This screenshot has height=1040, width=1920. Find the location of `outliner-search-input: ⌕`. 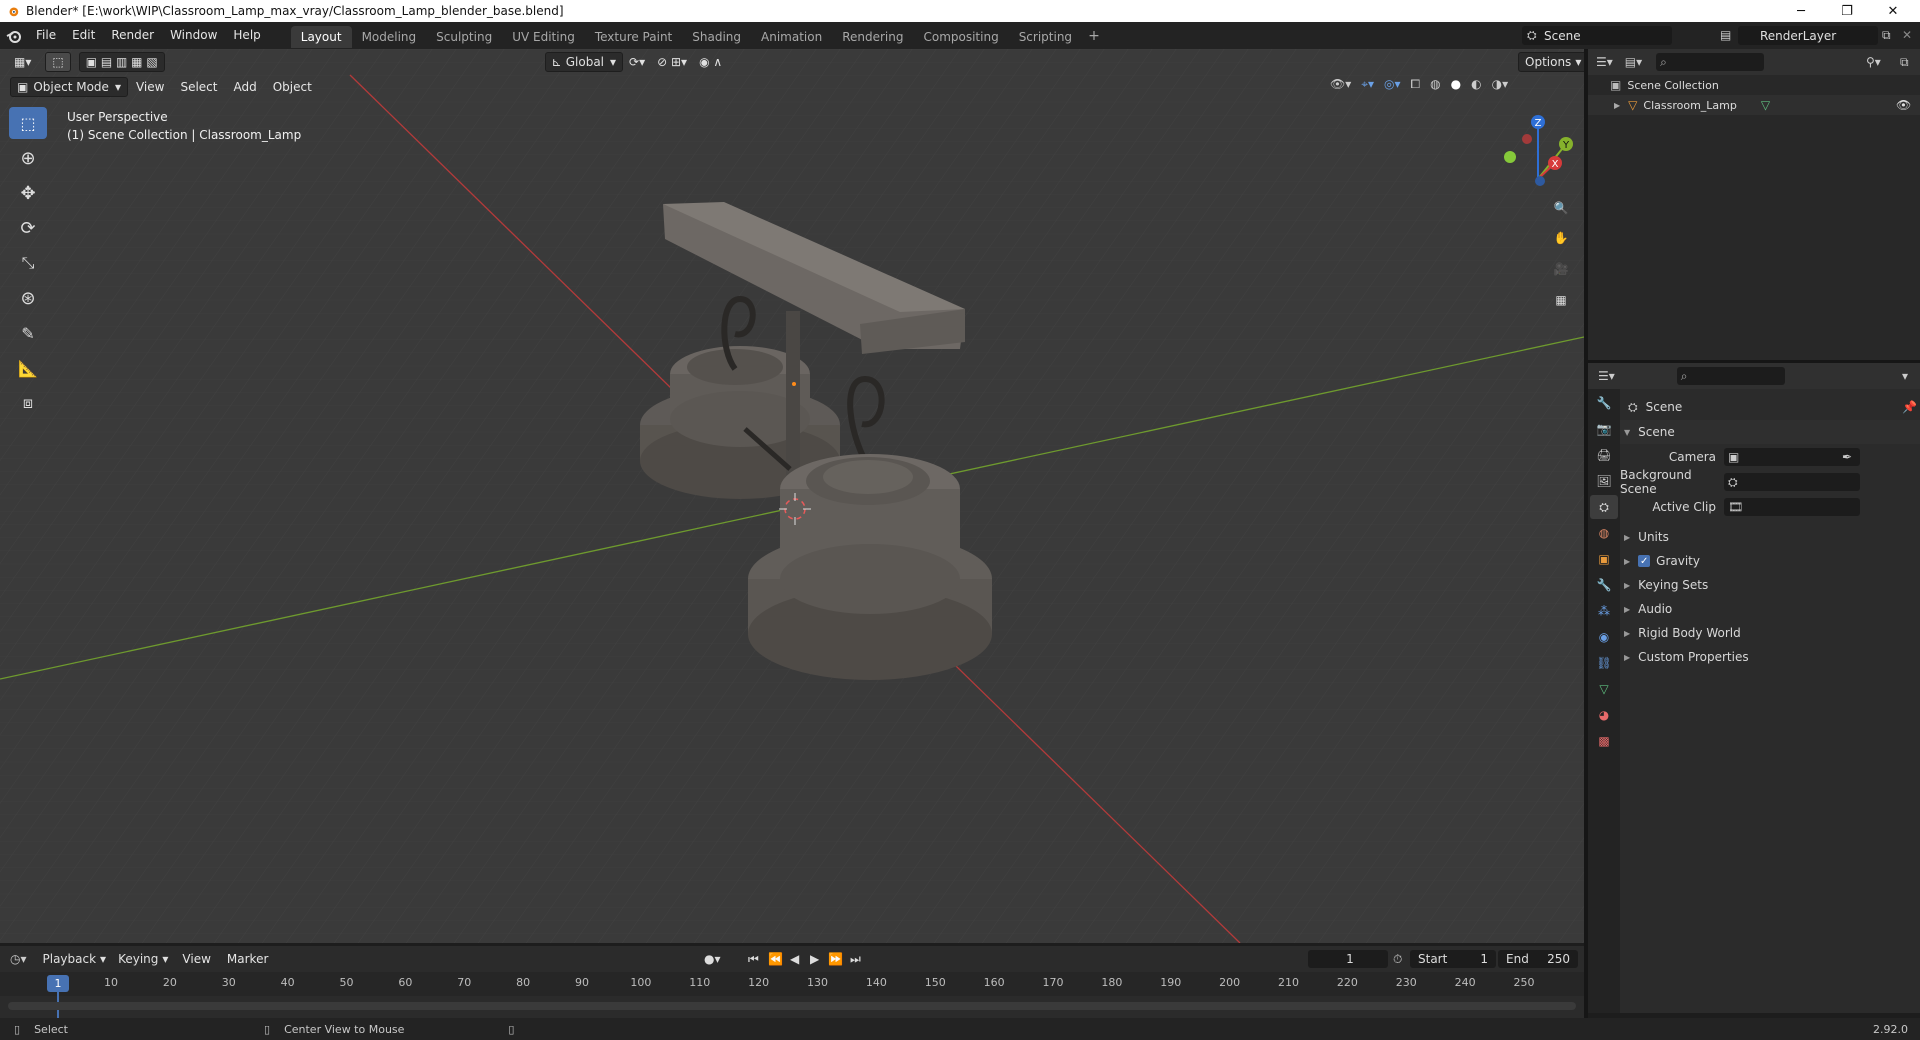

outliner-search-input: ⌕ is located at coordinates (1710, 62).